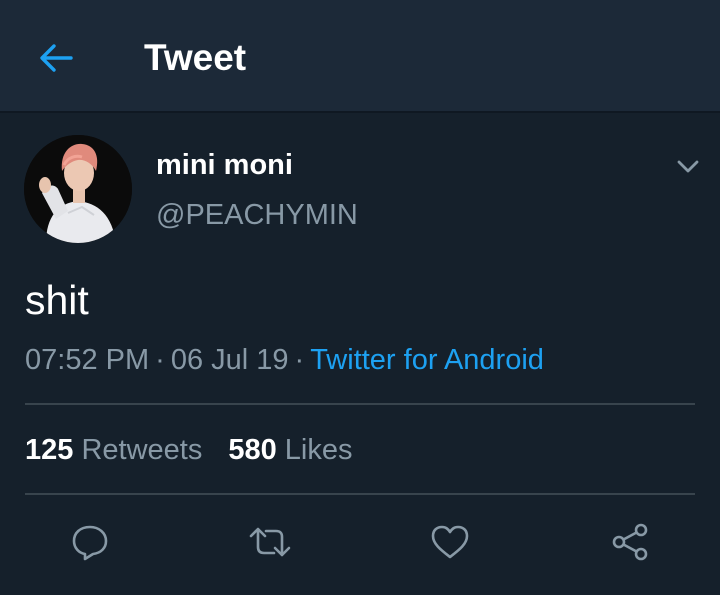  What do you see at coordinates (49, 450) in the screenshot?
I see `retweets-count: 125` at bounding box center [49, 450].